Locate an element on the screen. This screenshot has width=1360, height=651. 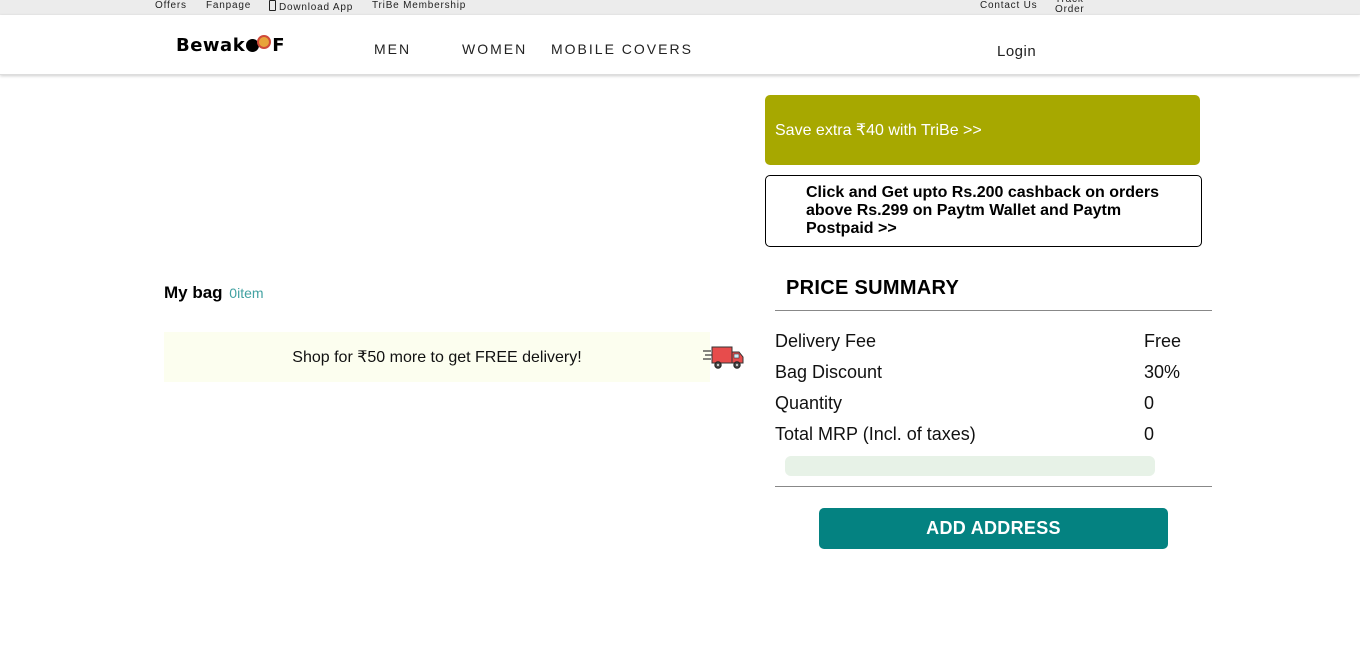
logo-text: Bewak is located at coordinates (211, 45).